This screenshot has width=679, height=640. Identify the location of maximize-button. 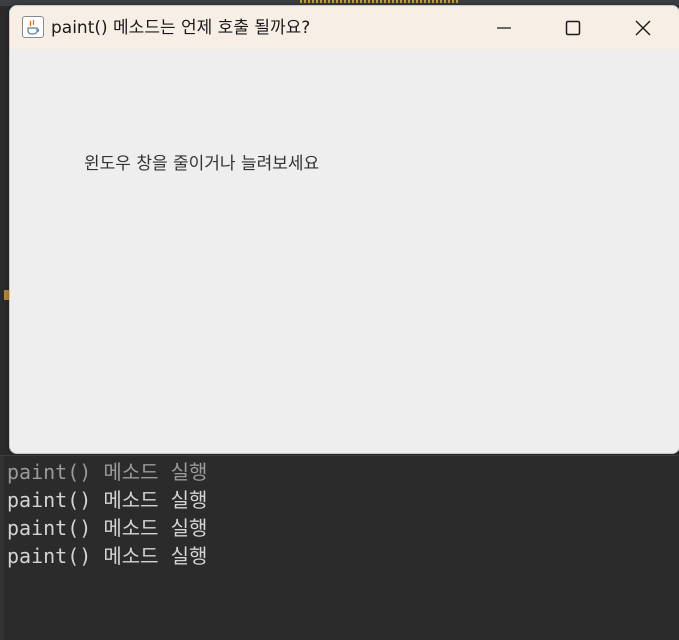
(573, 27).